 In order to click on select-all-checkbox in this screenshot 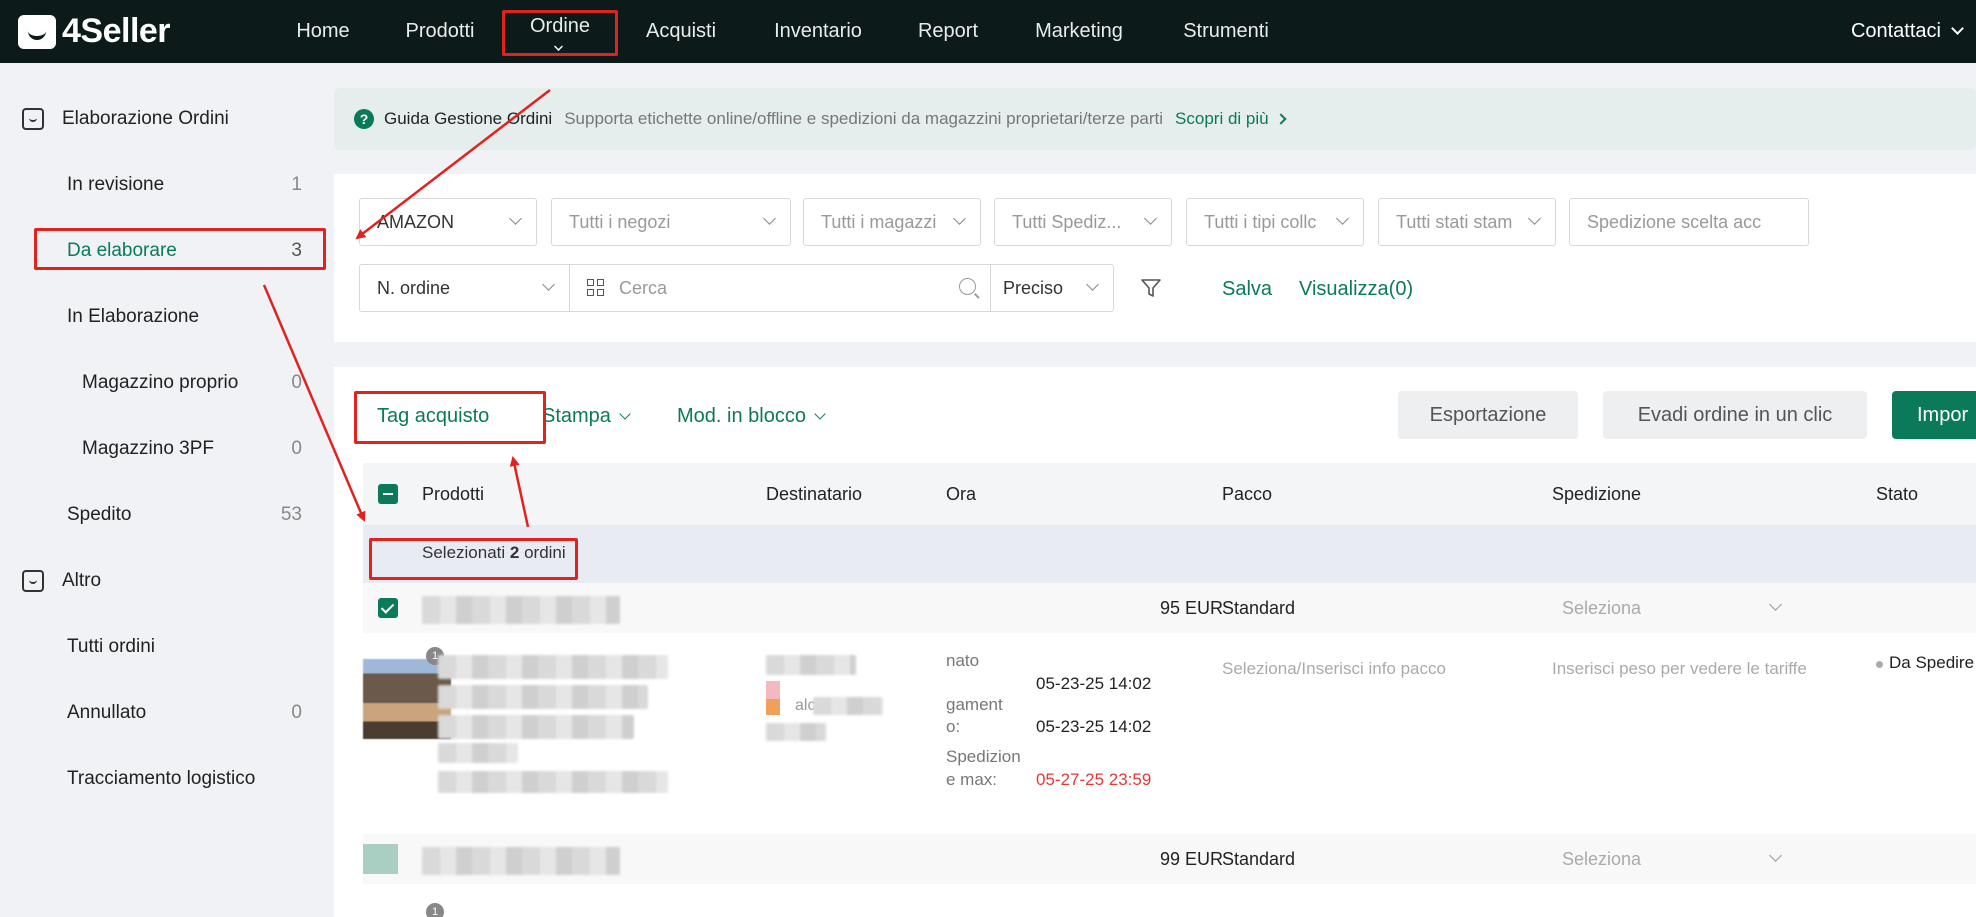, I will do `click(388, 494)`.